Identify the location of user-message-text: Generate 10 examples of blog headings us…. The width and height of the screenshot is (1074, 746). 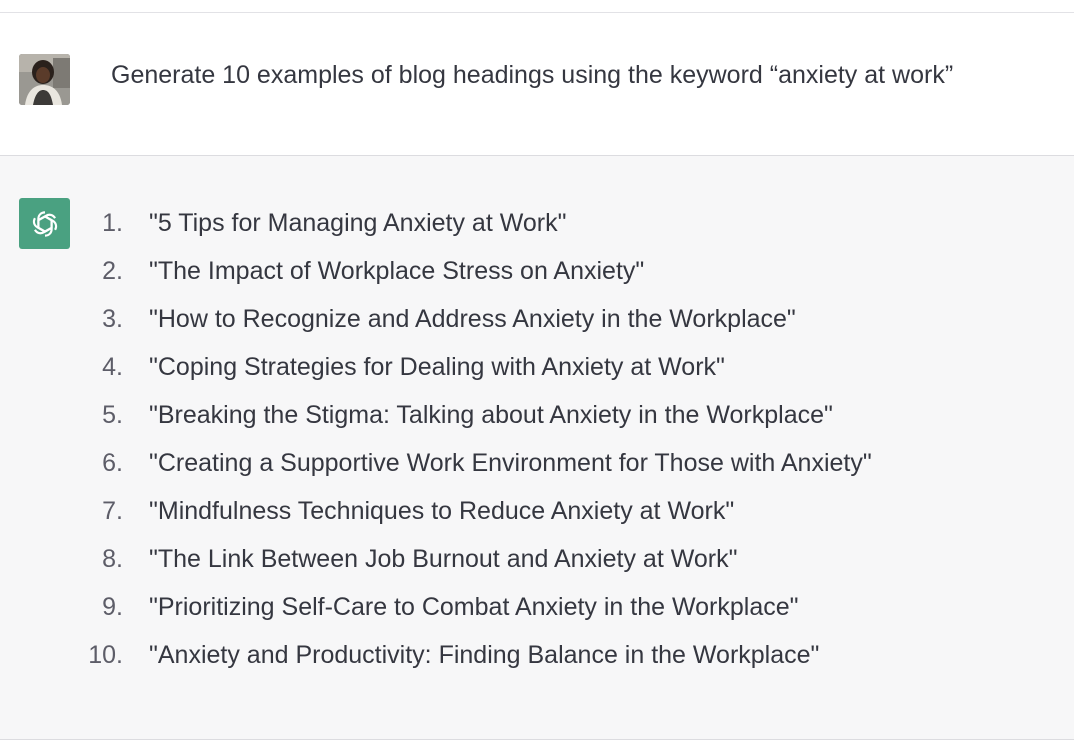
(532, 75).